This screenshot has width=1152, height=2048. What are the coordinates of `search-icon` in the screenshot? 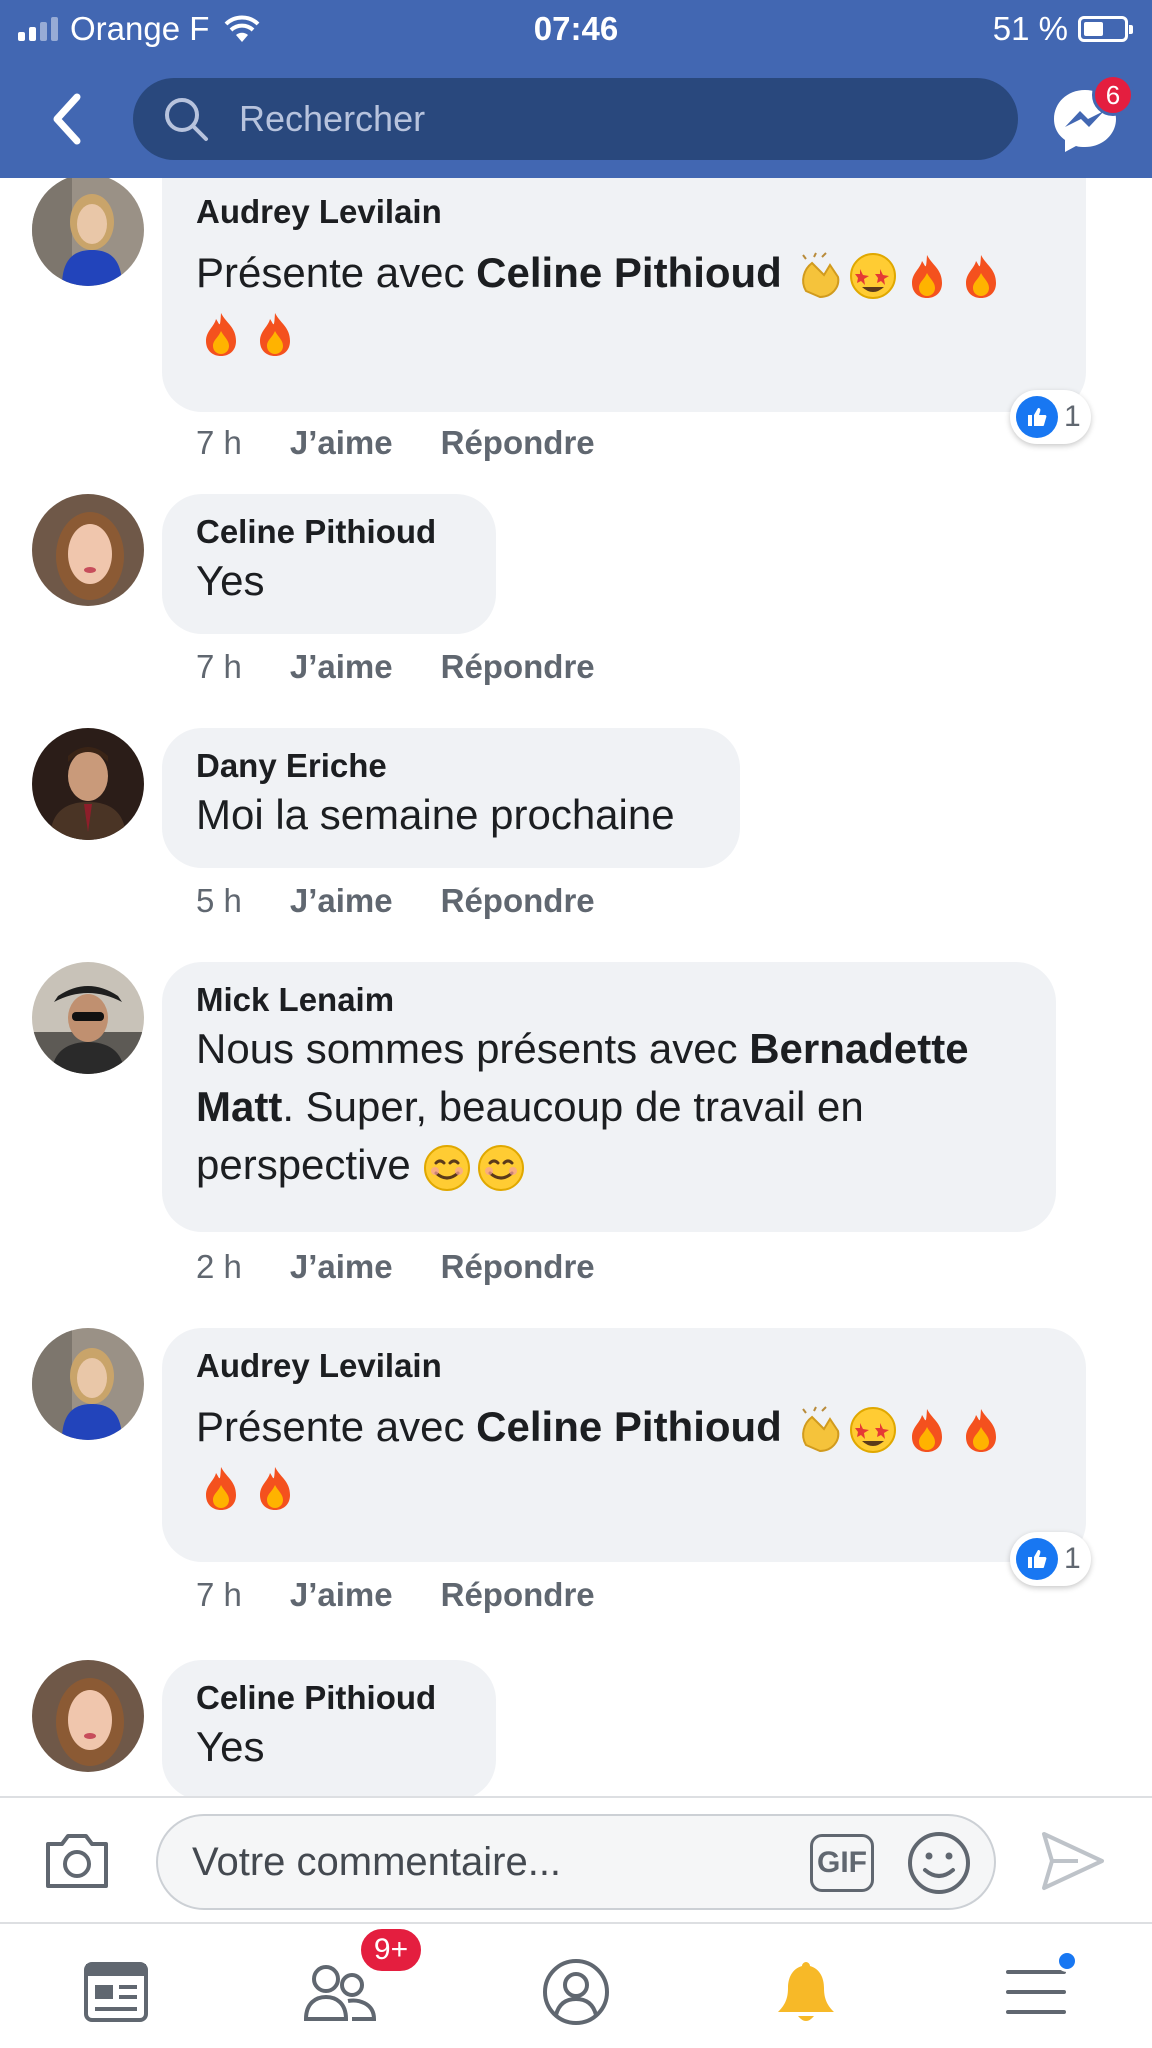 It's located at (186, 119).